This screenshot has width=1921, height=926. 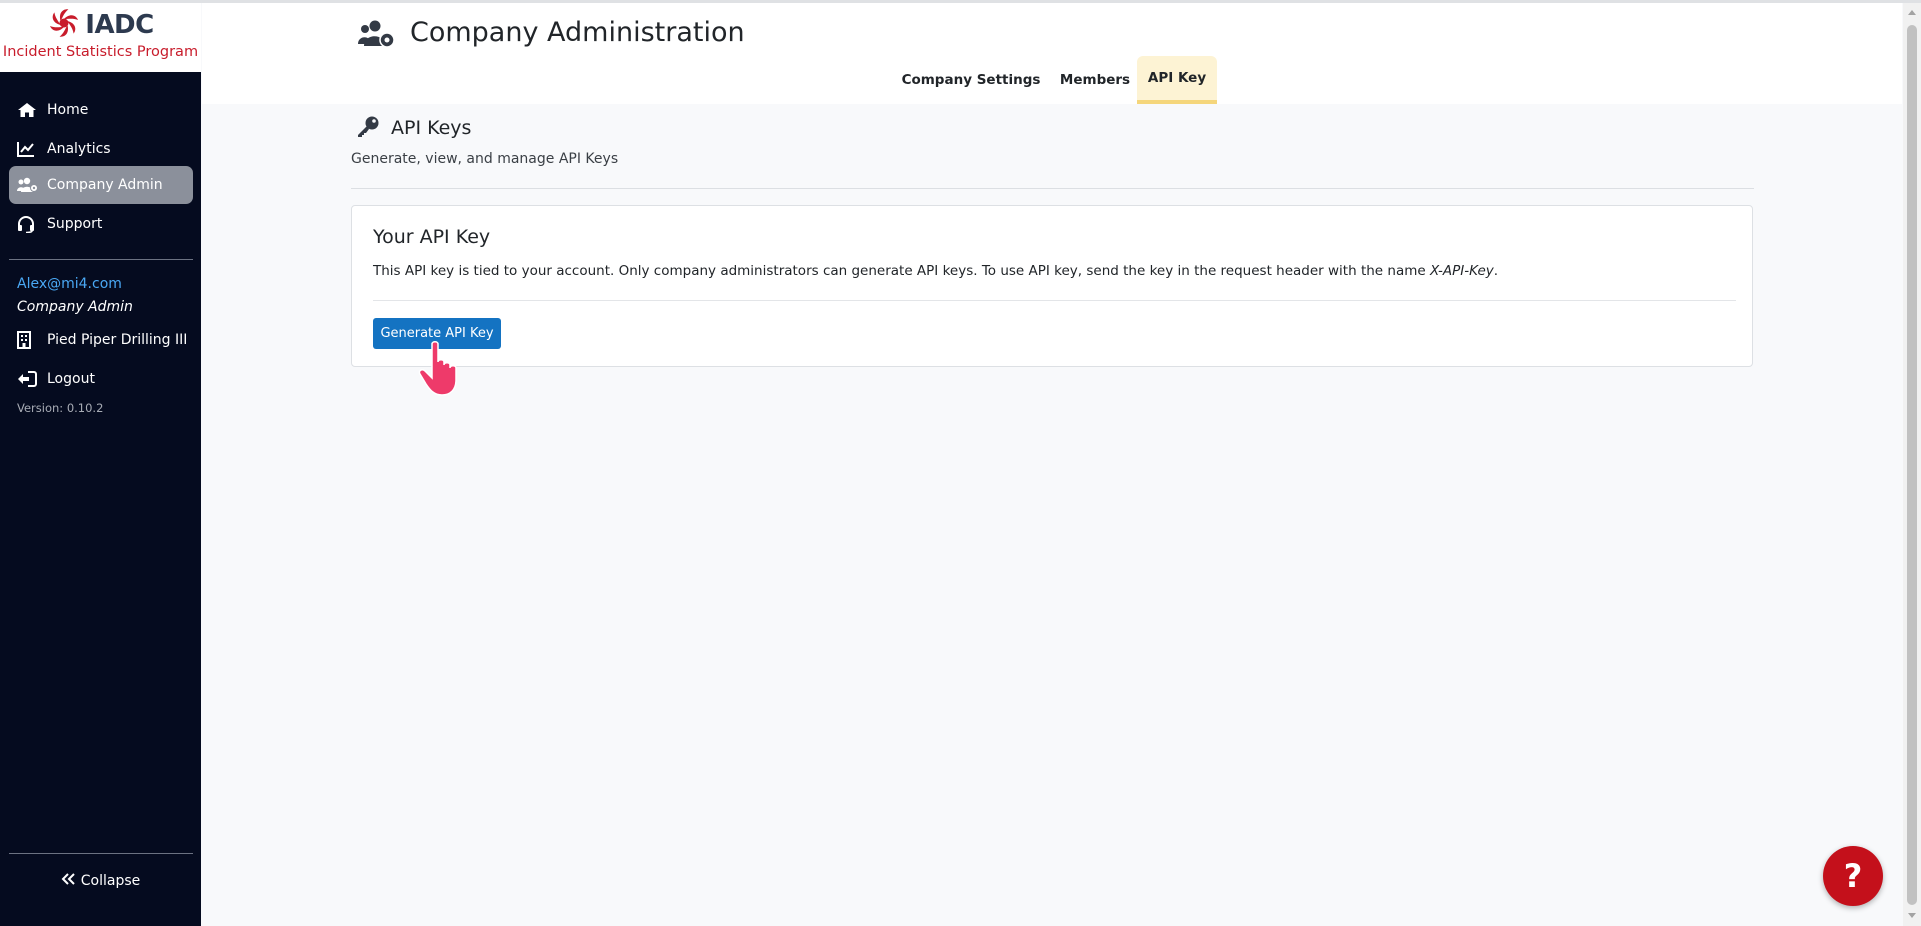 I want to click on sign-out-icon, so click(x=28, y=379).